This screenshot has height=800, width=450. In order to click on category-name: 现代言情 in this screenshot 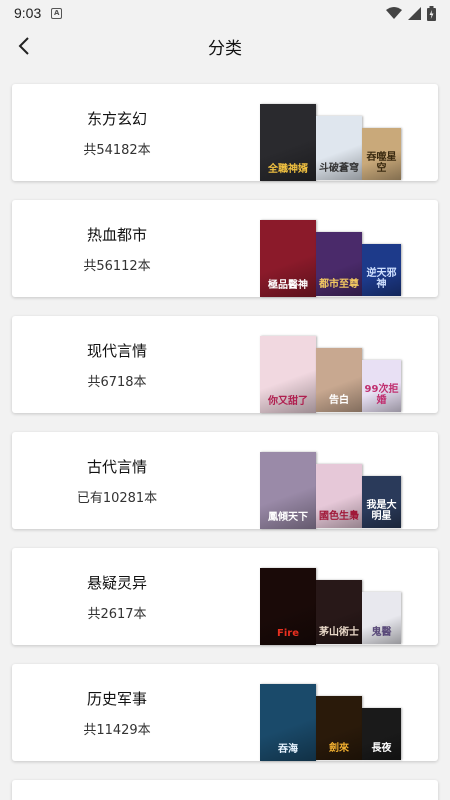, I will do `click(116, 351)`.